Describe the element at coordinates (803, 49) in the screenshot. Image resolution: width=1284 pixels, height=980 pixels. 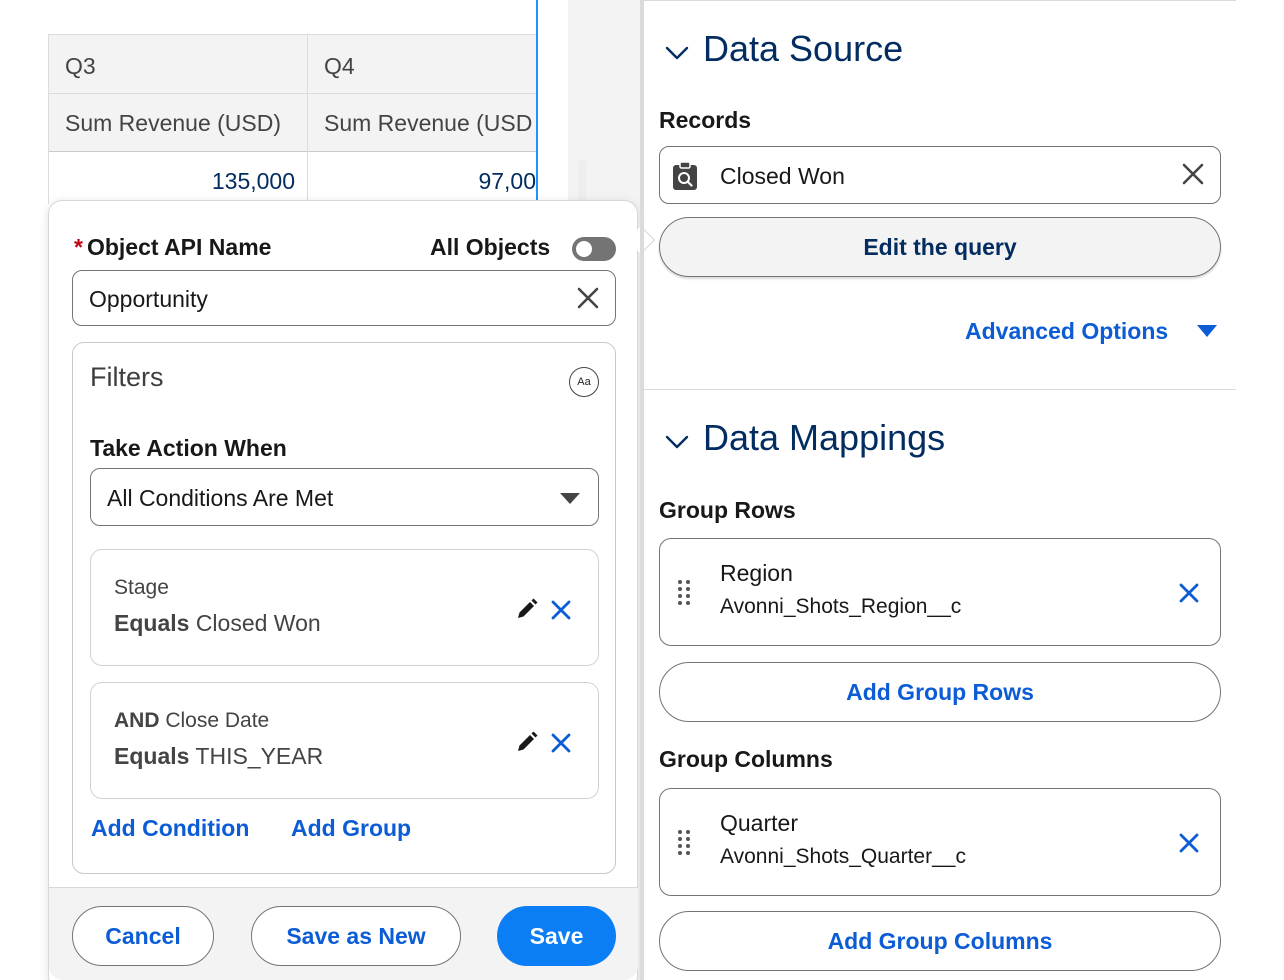
I see `data-source-section-title: Data Source` at that location.